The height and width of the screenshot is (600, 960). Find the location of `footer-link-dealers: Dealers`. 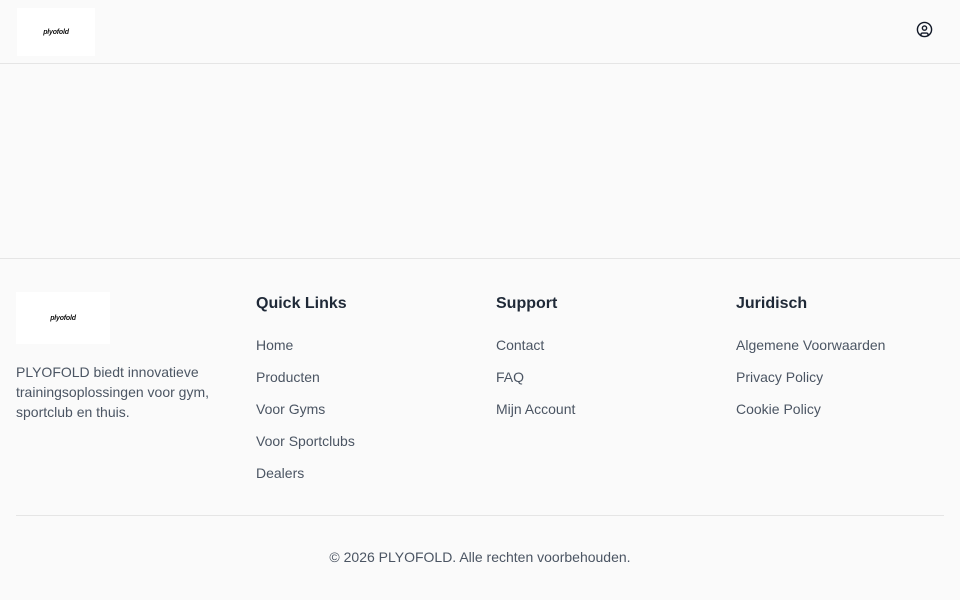

footer-link-dealers: Dealers is located at coordinates (371, 479).